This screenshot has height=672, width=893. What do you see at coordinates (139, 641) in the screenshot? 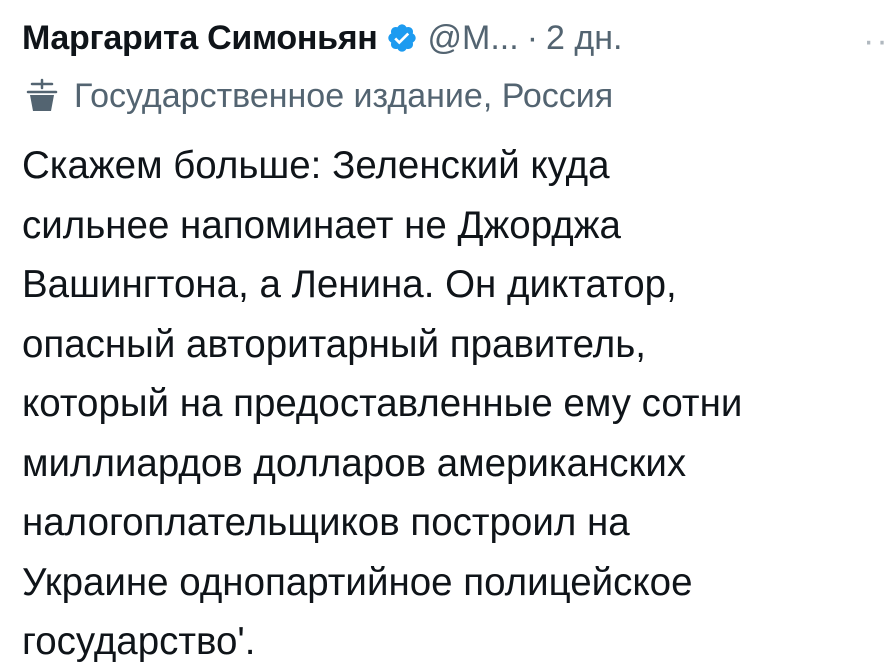
I see `tweet-body-line: государство'.` at bounding box center [139, 641].